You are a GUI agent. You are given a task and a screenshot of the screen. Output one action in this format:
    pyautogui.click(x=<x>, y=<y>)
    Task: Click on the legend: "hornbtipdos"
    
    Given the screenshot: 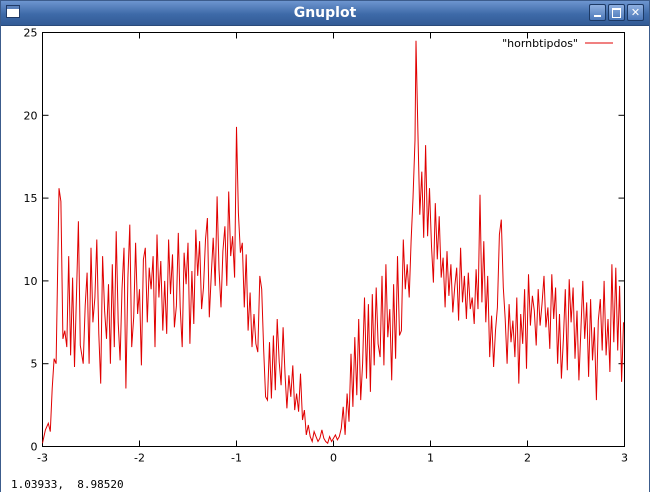 What is the action you would take?
    pyautogui.click(x=557, y=43)
    